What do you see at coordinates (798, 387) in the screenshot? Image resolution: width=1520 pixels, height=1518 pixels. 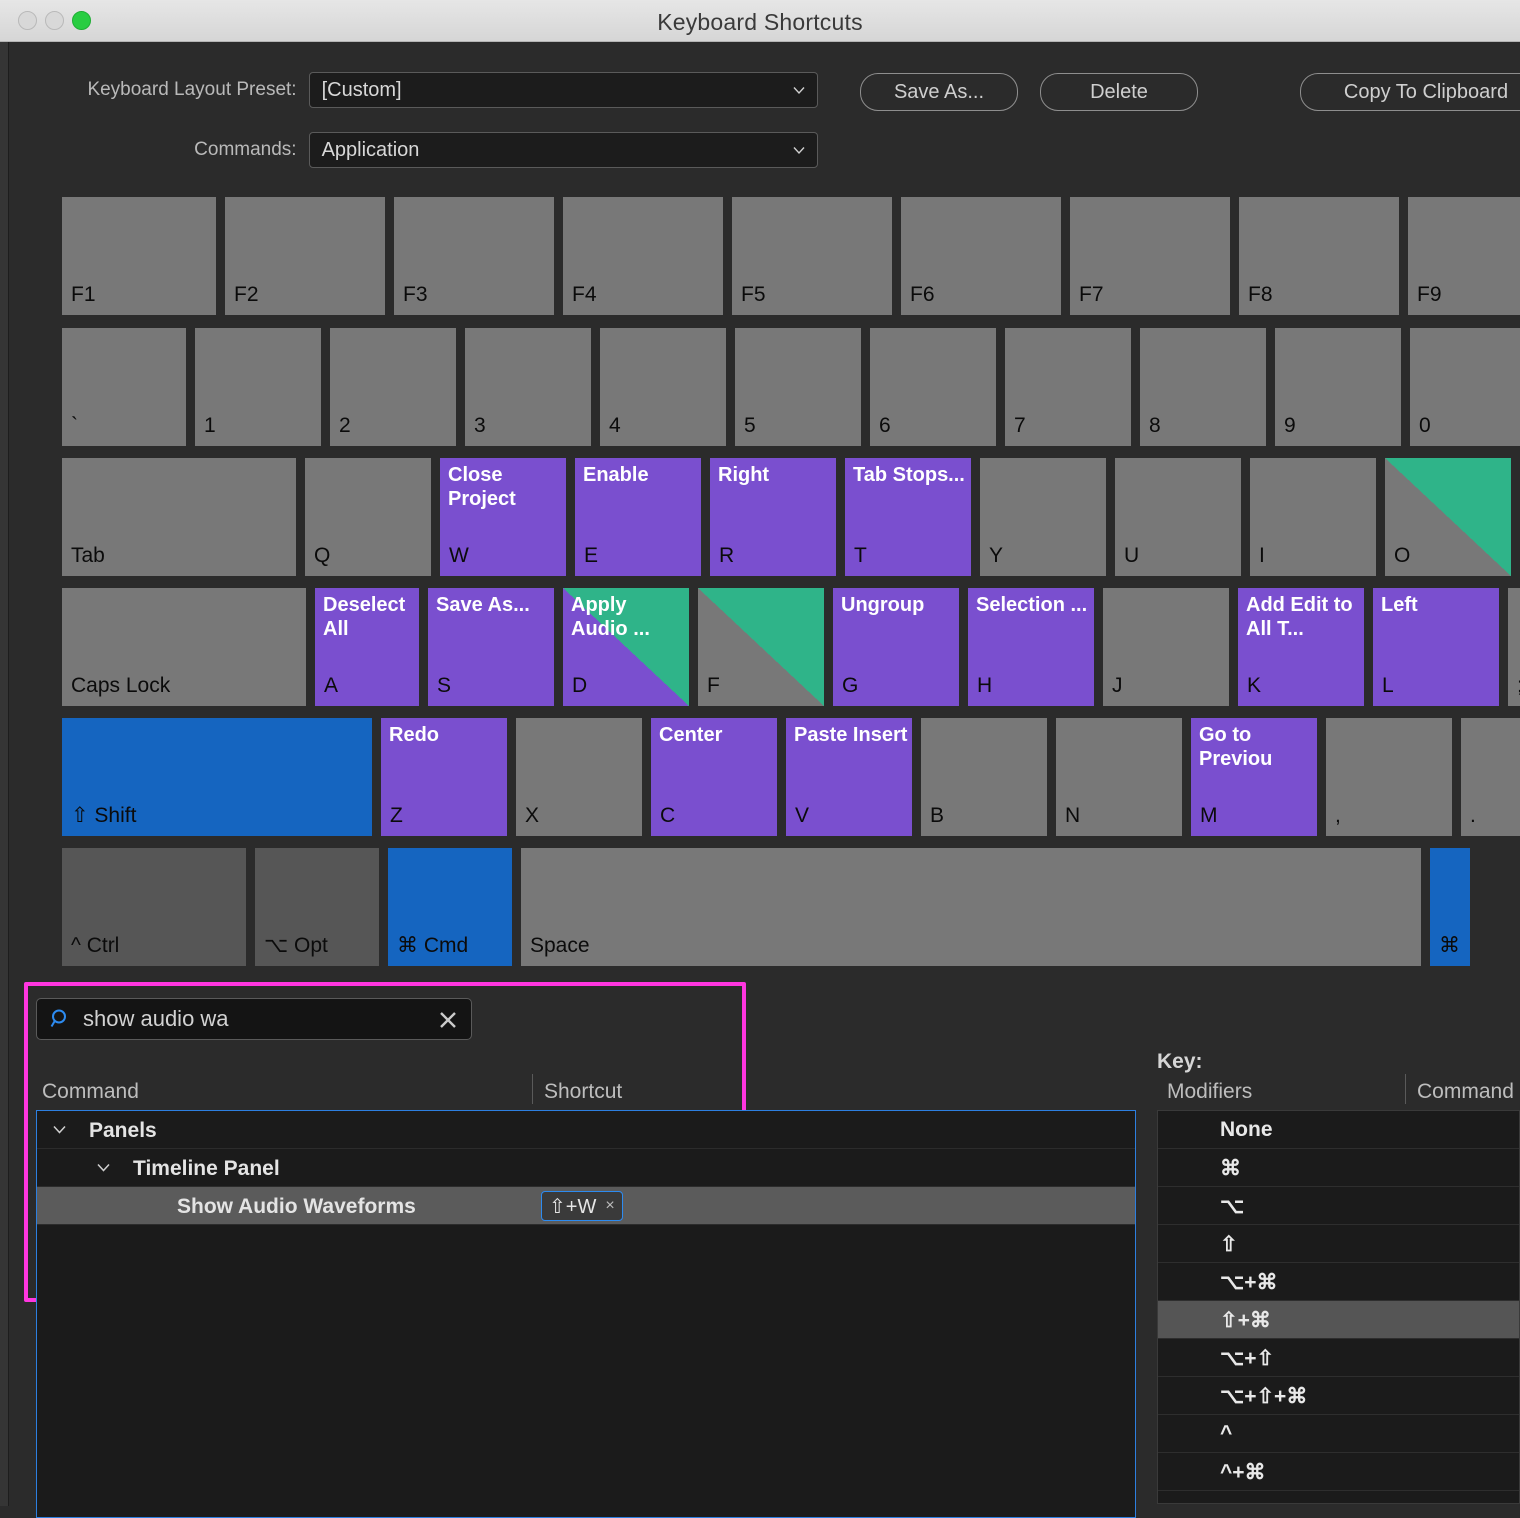 I see `key-5: 5` at bounding box center [798, 387].